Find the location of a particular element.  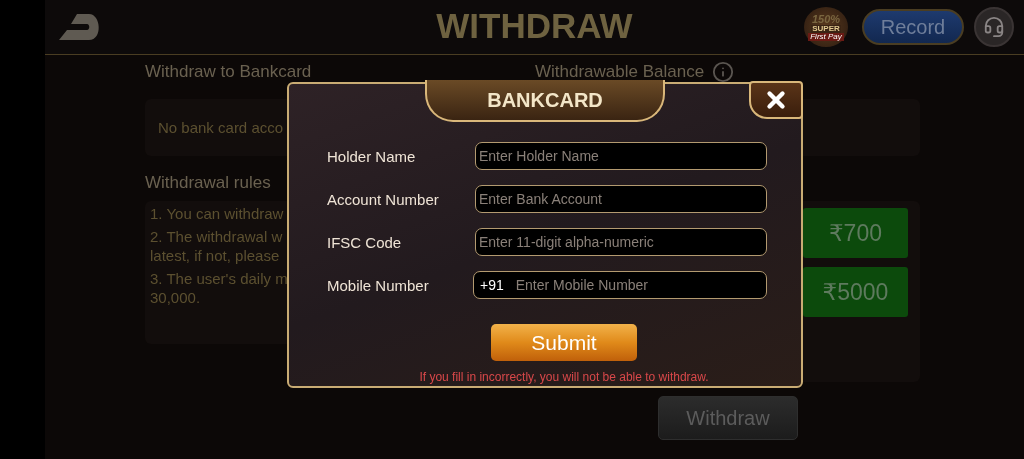

info-icon is located at coordinates (723, 72).